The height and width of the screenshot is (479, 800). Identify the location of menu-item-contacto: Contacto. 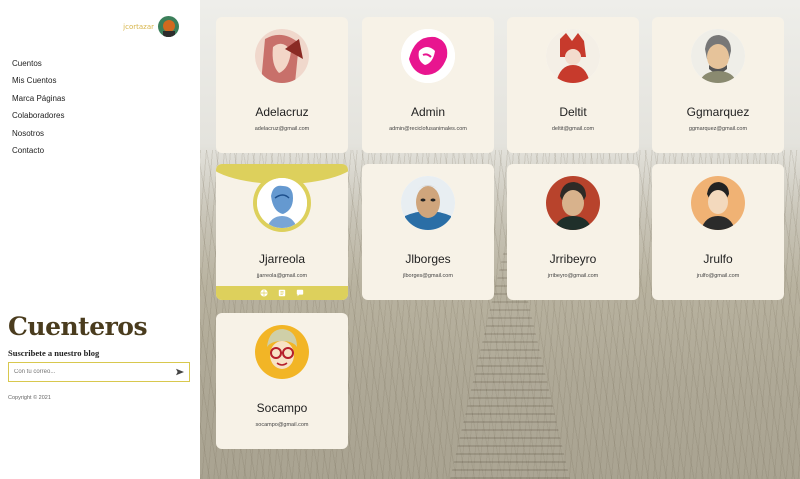
(38, 153).